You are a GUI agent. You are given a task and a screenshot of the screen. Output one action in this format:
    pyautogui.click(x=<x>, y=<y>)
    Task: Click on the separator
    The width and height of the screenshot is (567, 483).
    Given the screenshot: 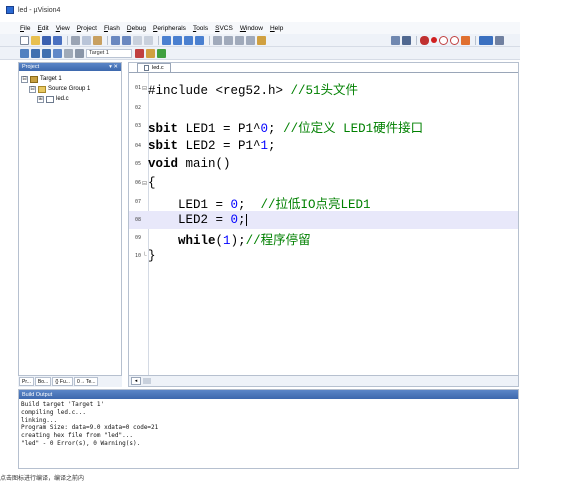 What is the action you would take?
    pyautogui.click(x=416, y=40)
    